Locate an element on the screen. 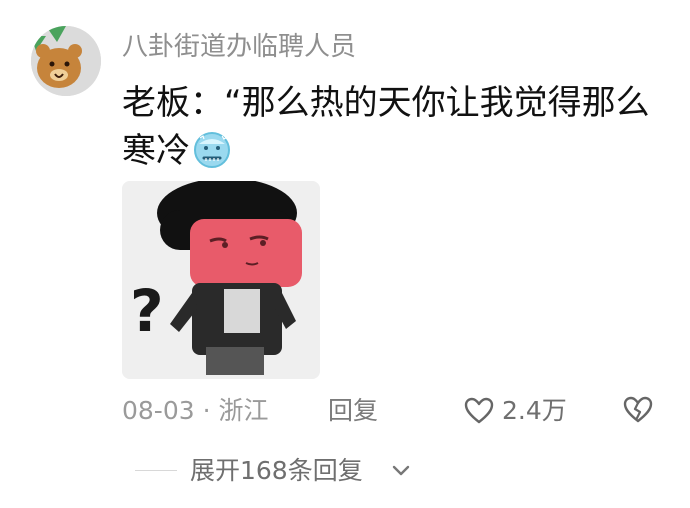 The height and width of the screenshot is (508, 690). user-avatar is located at coordinates (66, 61).